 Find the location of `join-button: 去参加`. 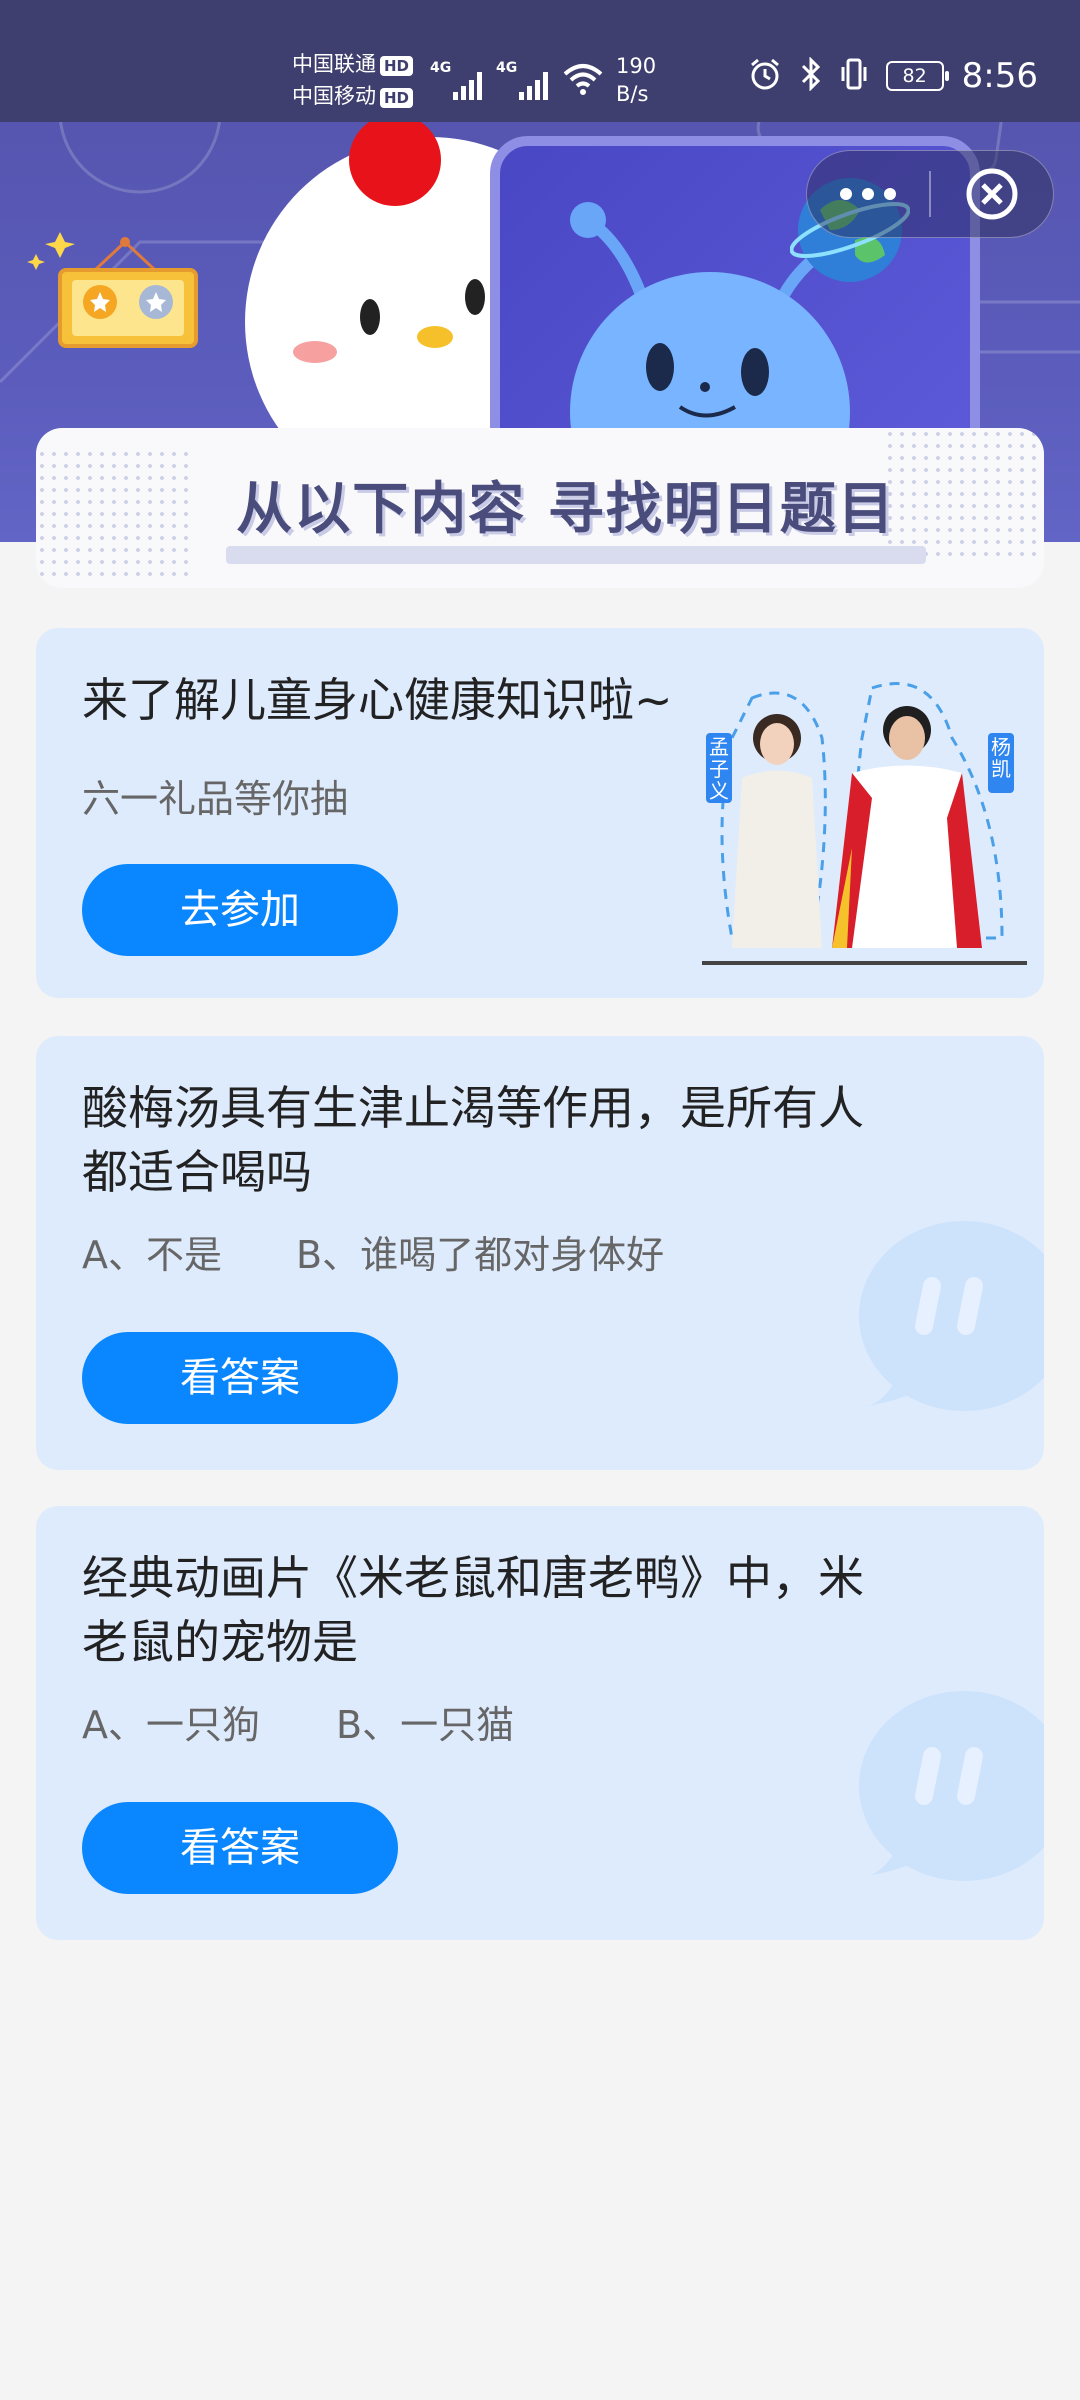

join-button: 去参加 is located at coordinates (240, 910).